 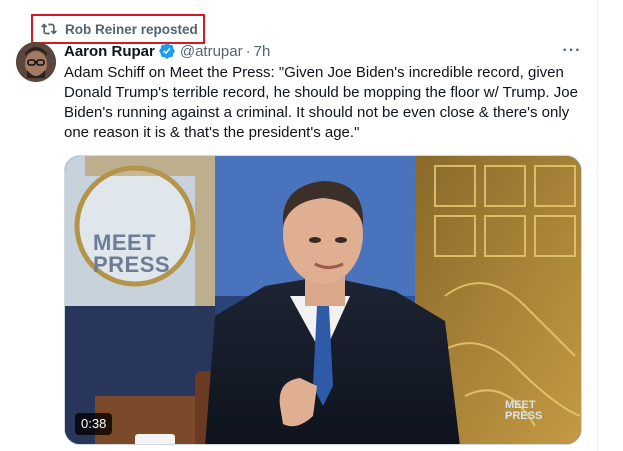 I want to click on more-options-icon: ···, so click(x=572, y=51).